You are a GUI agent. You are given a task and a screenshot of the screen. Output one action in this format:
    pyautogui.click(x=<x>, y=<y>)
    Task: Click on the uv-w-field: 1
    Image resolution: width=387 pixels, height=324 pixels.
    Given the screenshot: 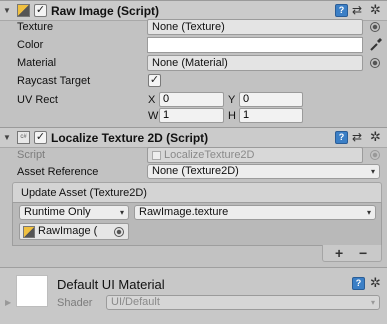 What is the action you would take?
    pyautogui.click(x=191, y=115)
    